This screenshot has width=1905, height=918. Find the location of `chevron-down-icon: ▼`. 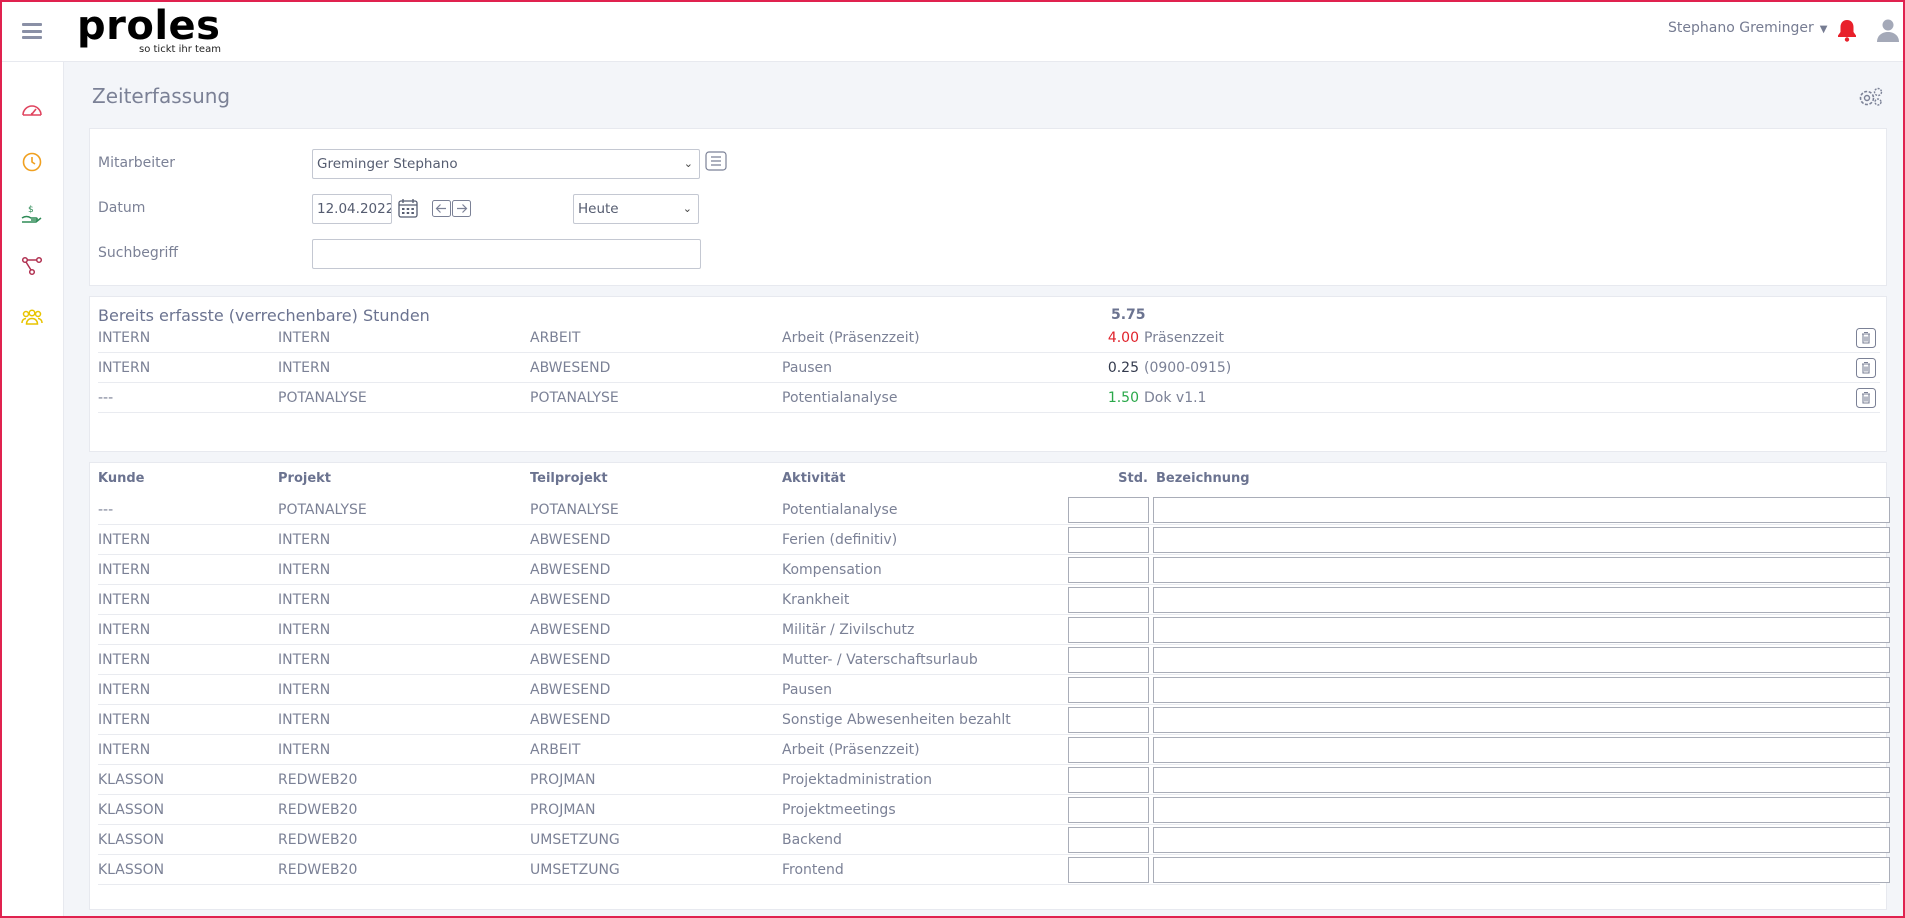

chevron-down-icon: ▼ is located at coordinates (1823, 29).